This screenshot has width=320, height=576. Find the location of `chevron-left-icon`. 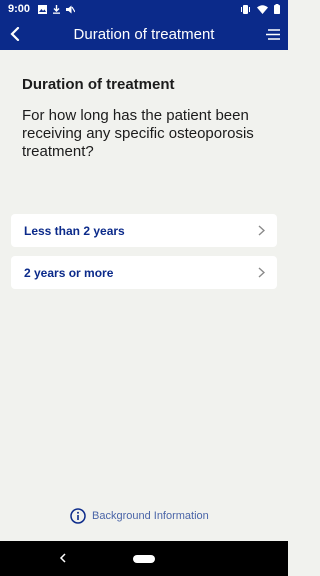

chevron-left-icon is located at coordinates (15, 34).